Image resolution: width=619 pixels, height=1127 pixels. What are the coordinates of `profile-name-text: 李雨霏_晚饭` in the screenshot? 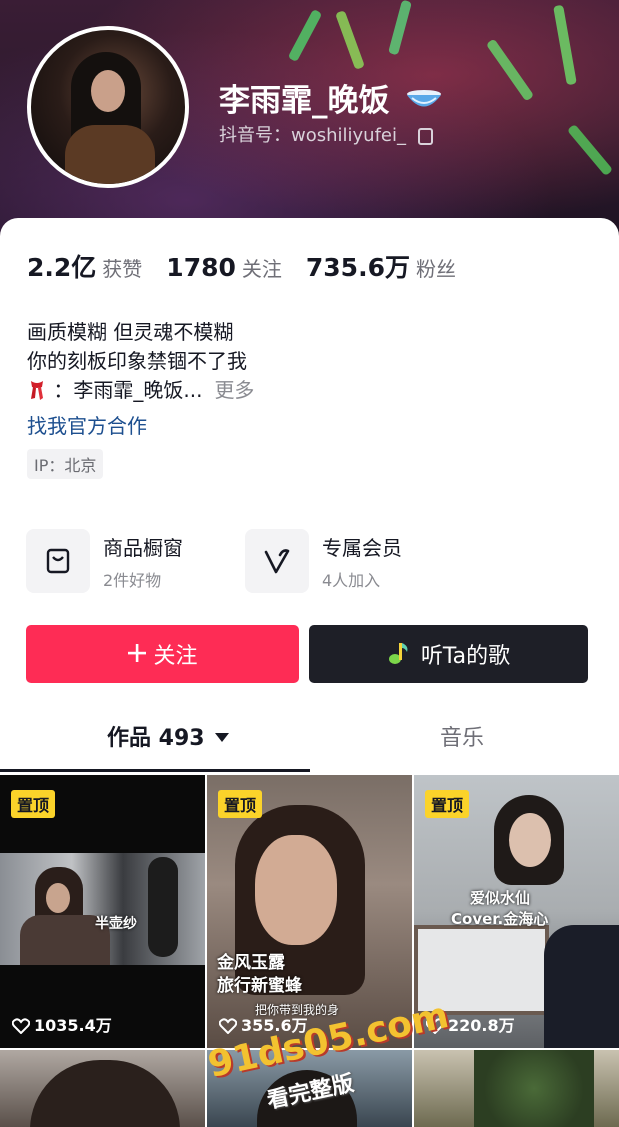 It's located at (304, 101).